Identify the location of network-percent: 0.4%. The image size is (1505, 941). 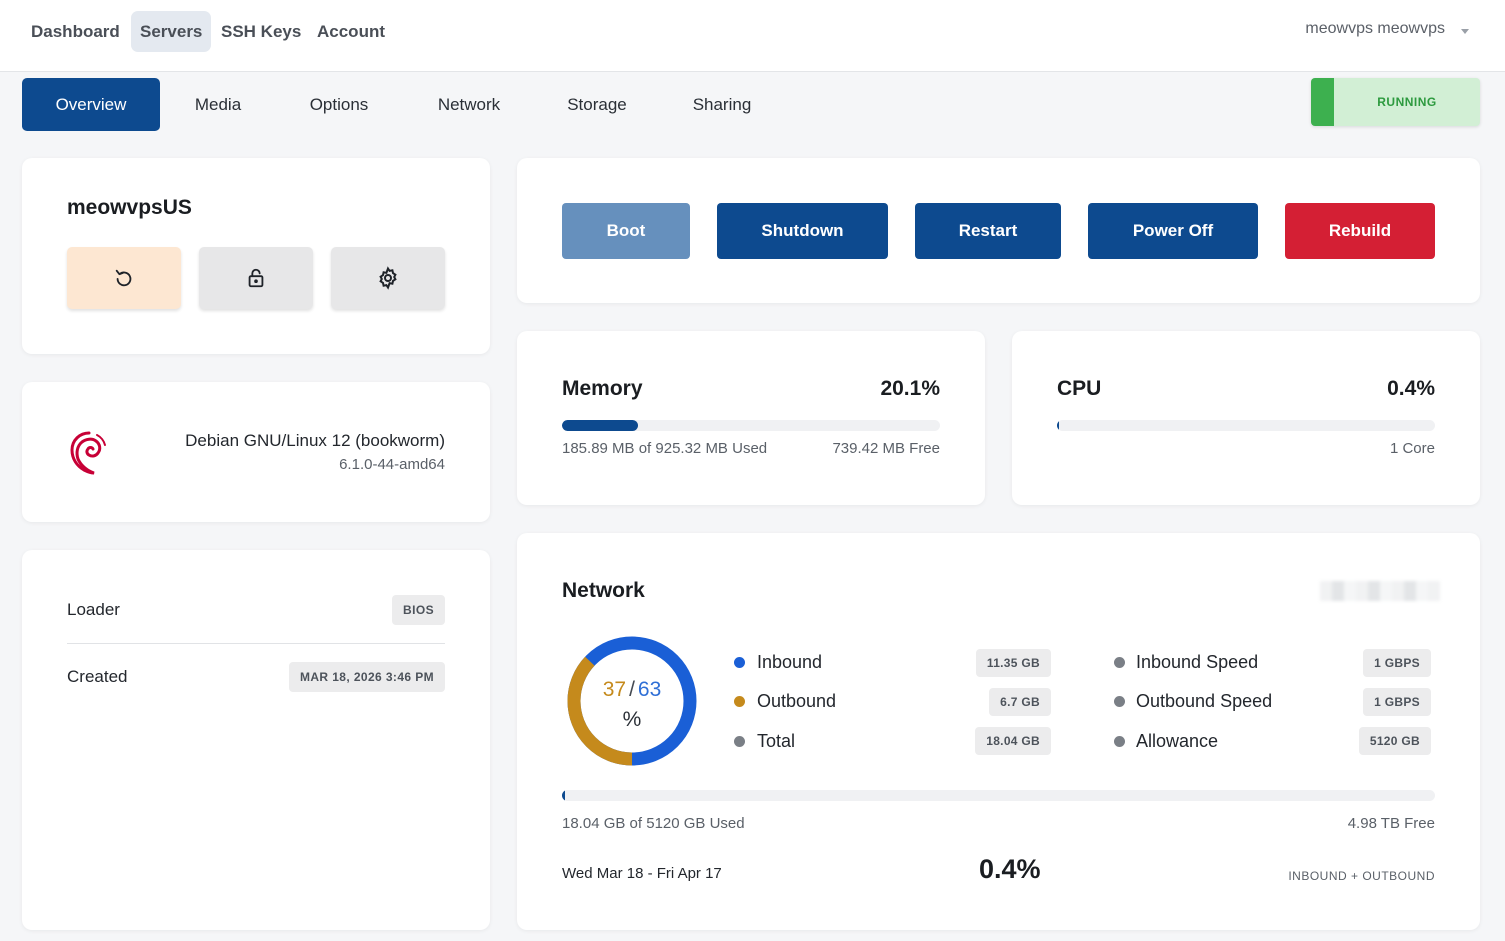
(1010, 869).